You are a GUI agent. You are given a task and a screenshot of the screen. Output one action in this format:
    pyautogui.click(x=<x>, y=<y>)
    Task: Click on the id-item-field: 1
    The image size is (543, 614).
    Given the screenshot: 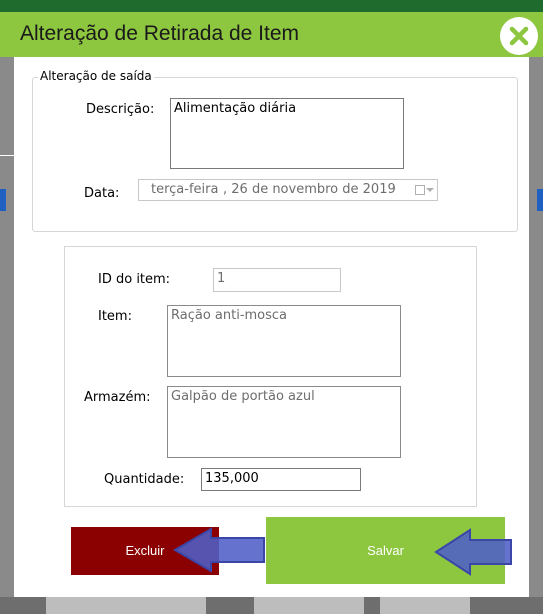 What is the action you would take?
    pyautogui.click(x=277, y=280)
    